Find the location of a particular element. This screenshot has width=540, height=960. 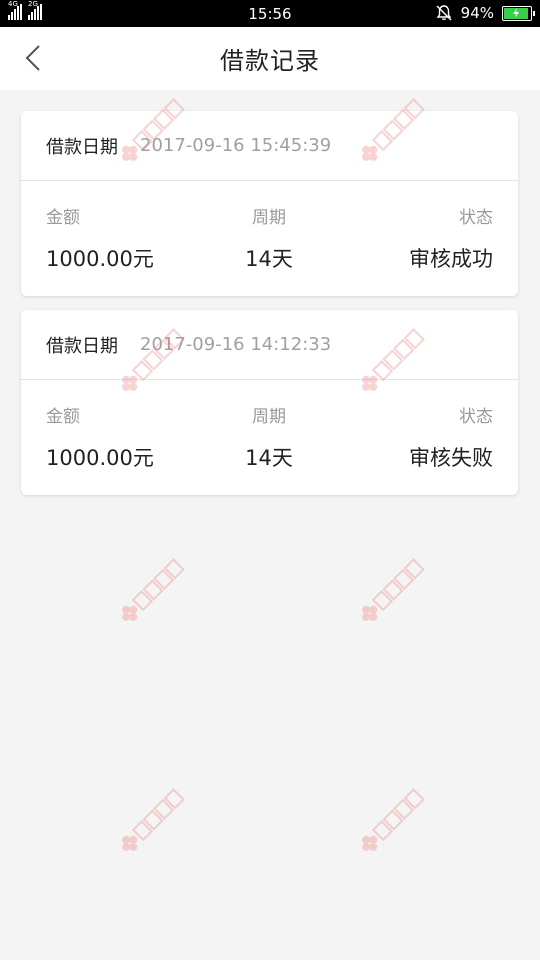

battery-percent: 94% is located at coordinates (477, 13).